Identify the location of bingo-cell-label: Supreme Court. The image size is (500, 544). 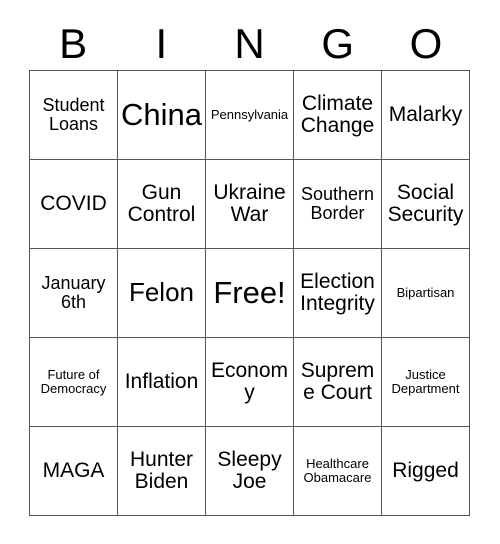
(337, 381).